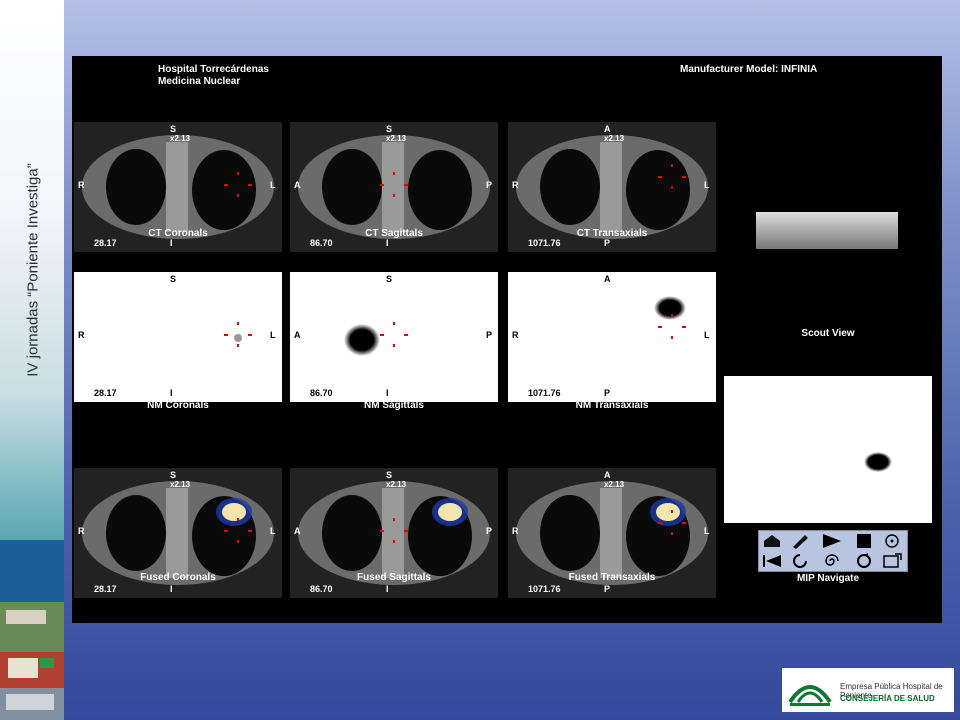 The height and width of the screenshot is (720, 960). I want to click on fused-coronals-bottom-orient: I, so click(171, 589).